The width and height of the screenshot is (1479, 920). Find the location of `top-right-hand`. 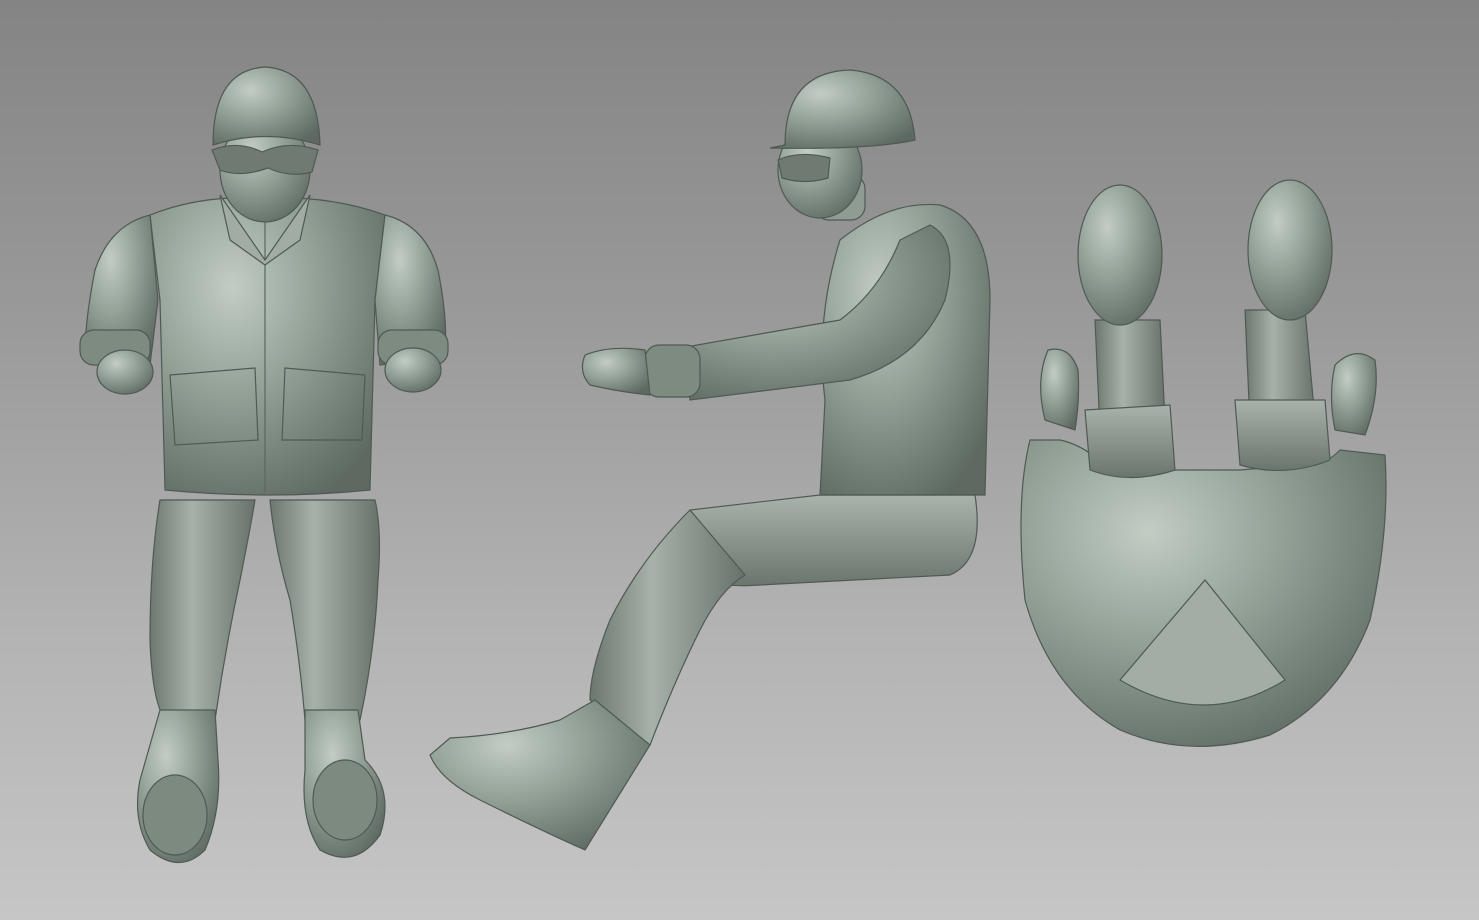

top-right-hand is located at coordinates (1353, 394).